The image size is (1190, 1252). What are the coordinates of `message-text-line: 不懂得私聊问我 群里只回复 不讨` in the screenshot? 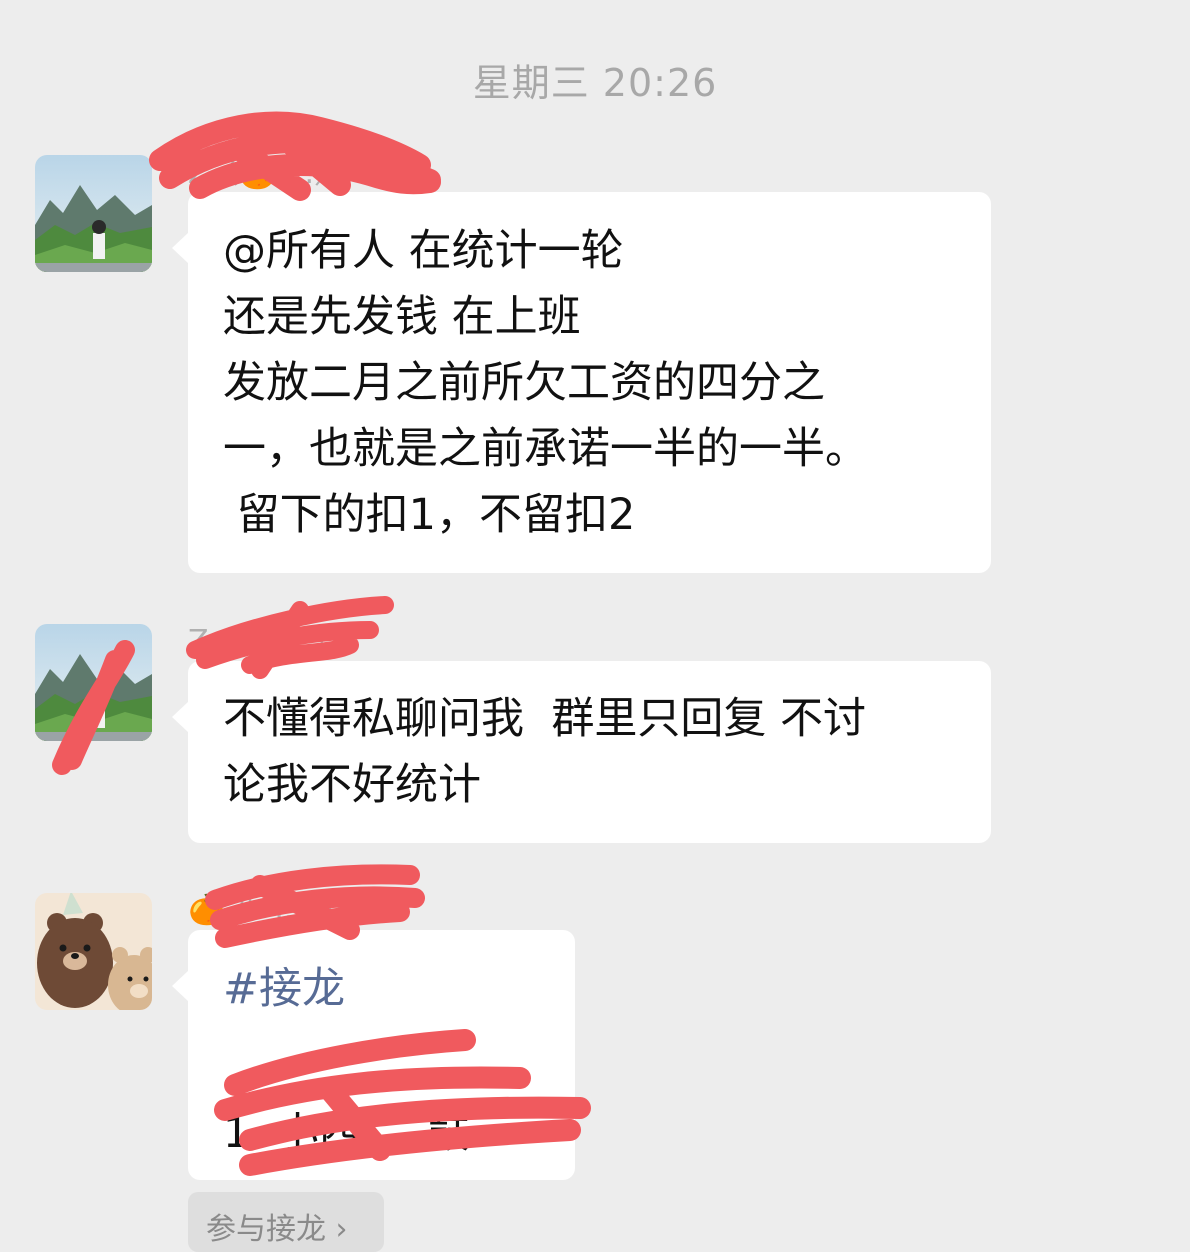 It's located at (545, 719).